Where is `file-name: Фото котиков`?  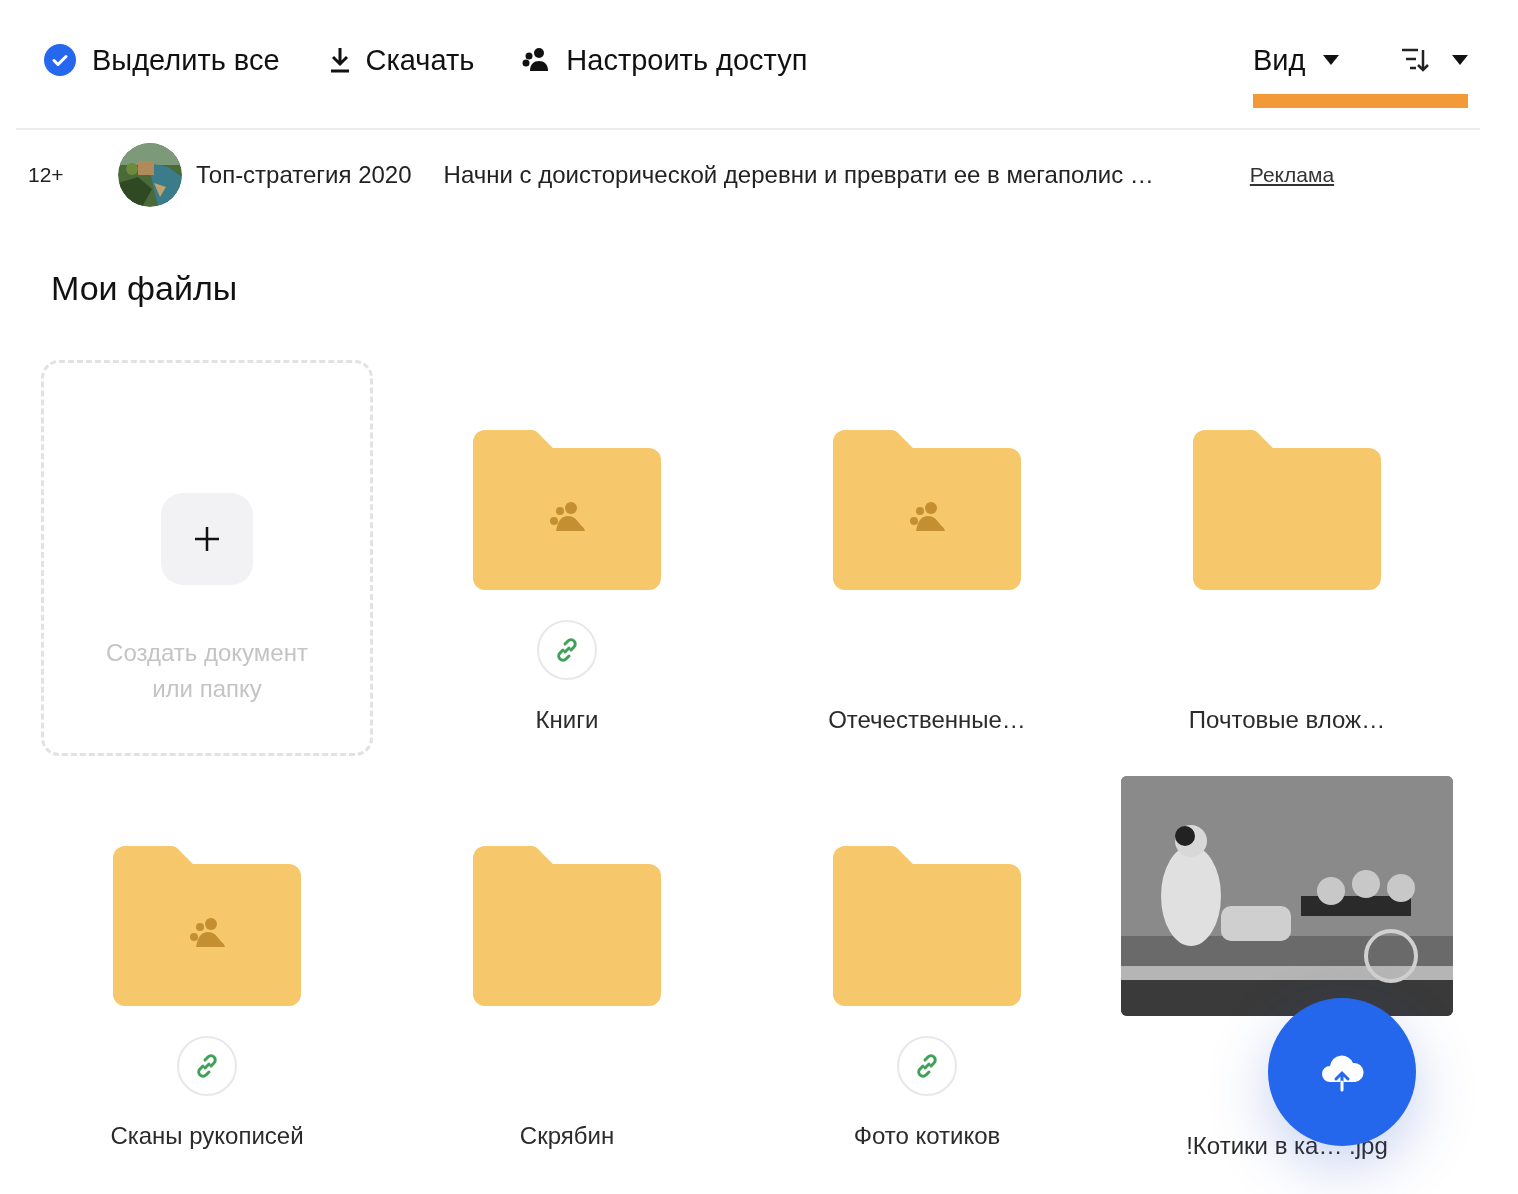 file-name: Фото котиков is located at coordinates (927, 1136).